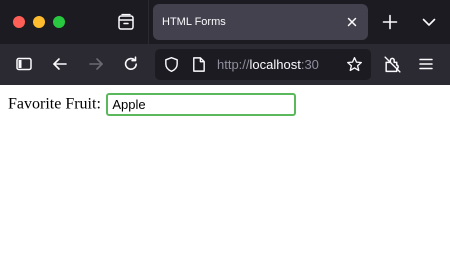 The width and height of the screenshot is (450, 258). Describe the element at coordinates (352, 22) in the screenshot. I see `close-icon` at that location.